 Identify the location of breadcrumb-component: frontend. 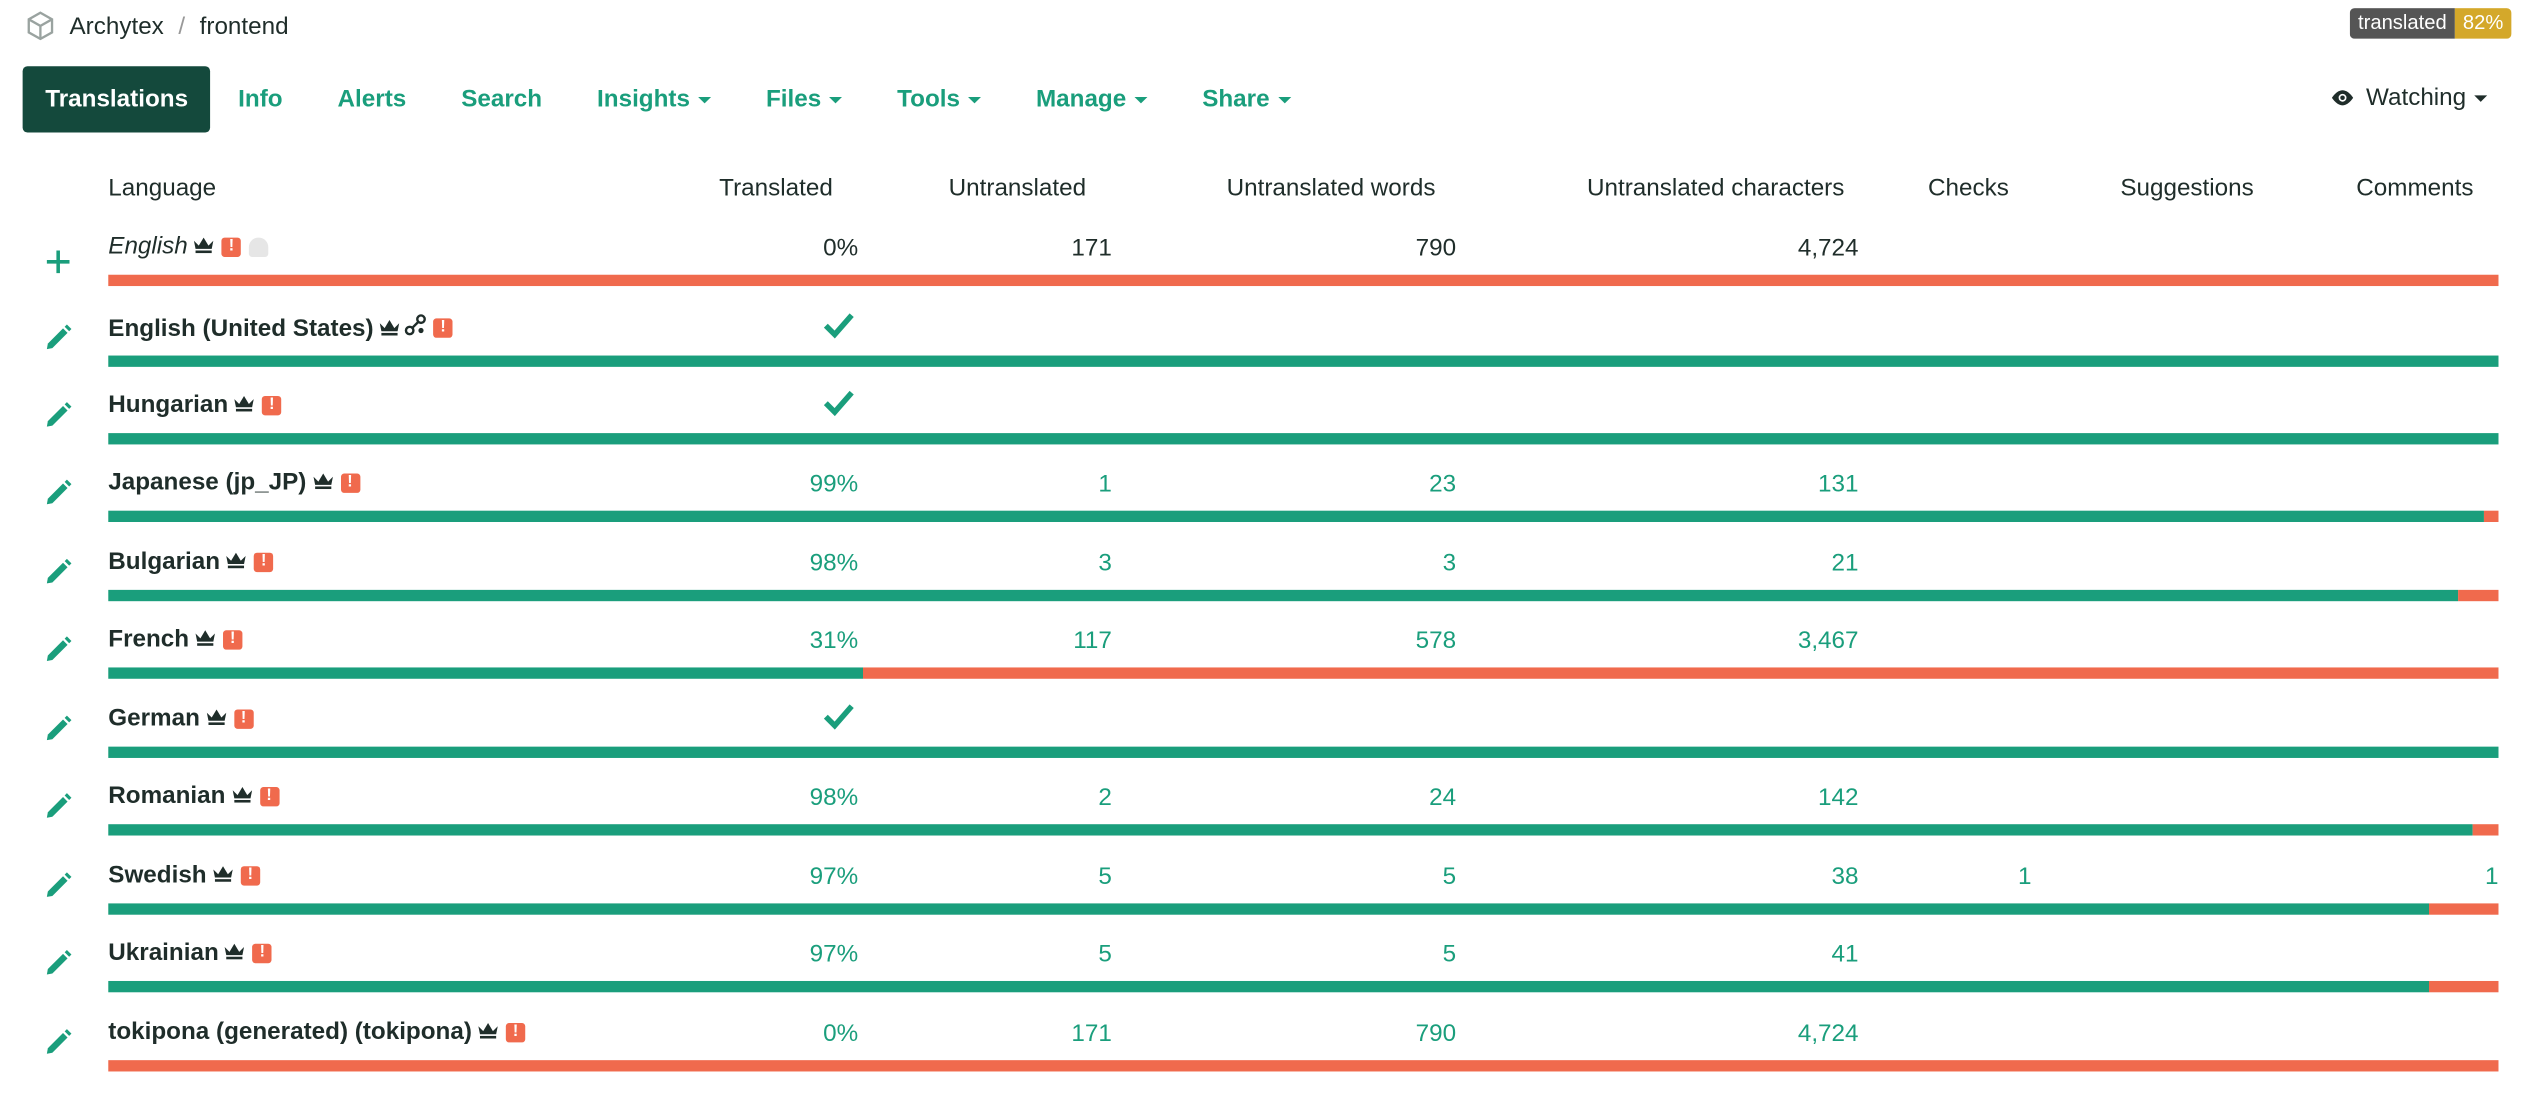
(244, 25).